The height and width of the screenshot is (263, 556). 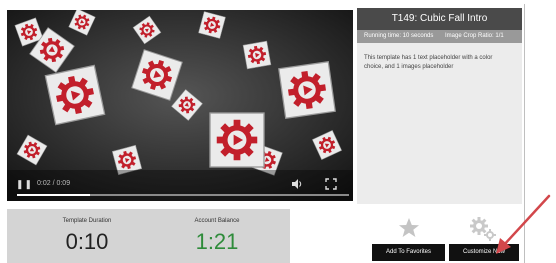 I want to click on gears-icon, so click(x=483, y=229).